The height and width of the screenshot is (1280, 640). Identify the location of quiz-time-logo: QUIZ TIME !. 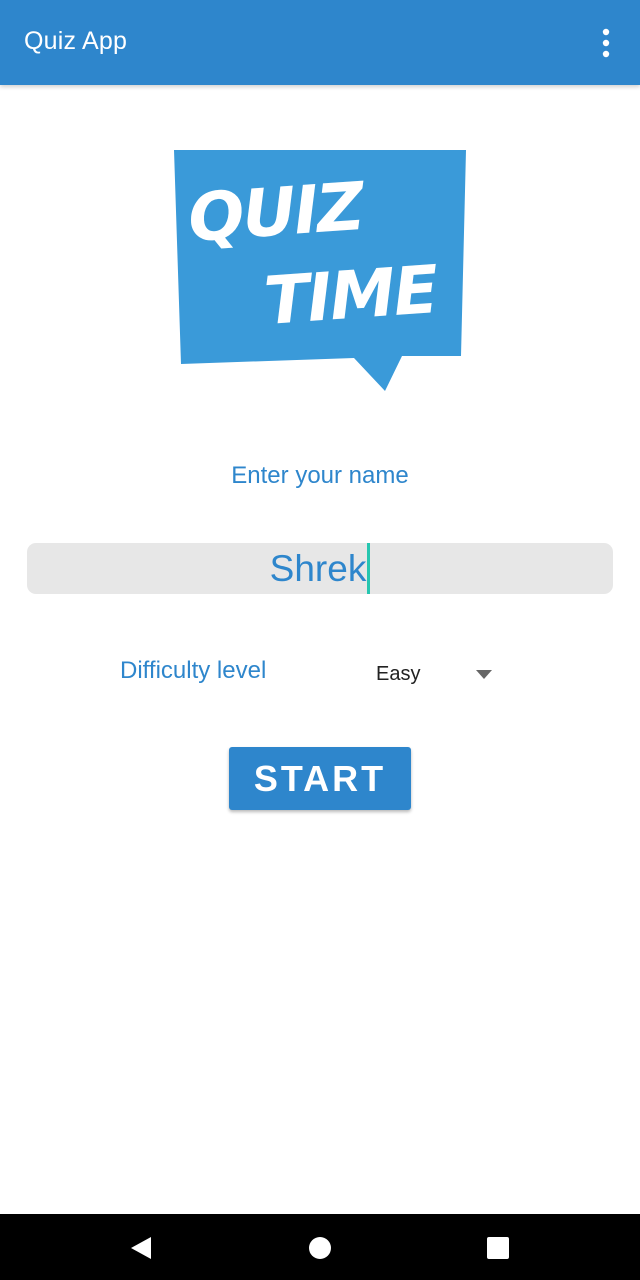
(321, 272).